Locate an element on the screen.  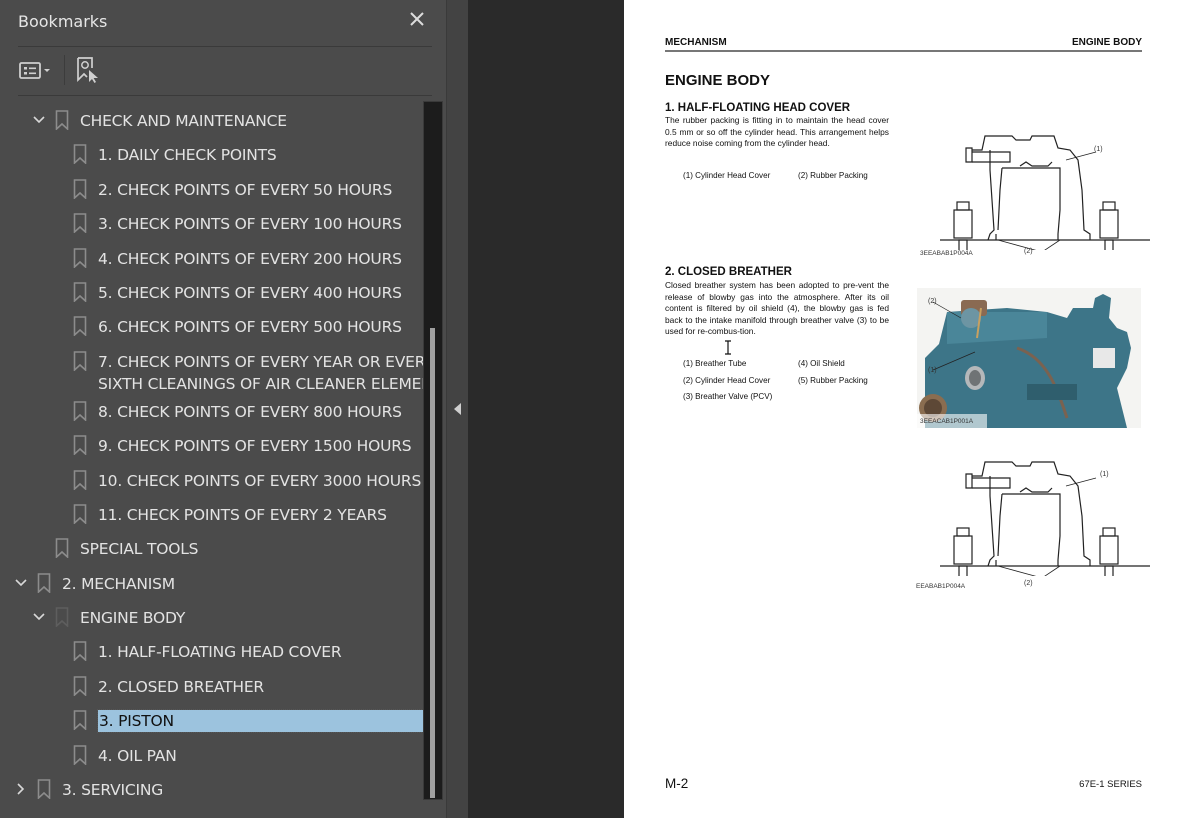
scrollbar-thumb is located at coordinates (432, 563).